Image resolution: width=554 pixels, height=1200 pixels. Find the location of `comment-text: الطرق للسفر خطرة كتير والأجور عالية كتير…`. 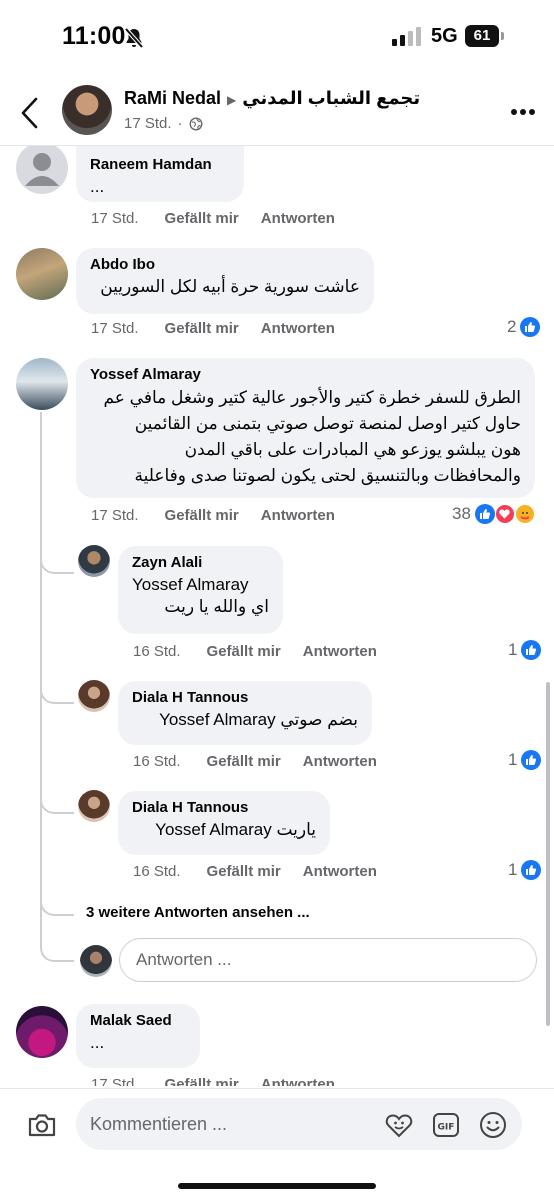

comment-text: الطرق للسفر خطرة كتير والأجور عالية كتير… is located at coordinates (305, 437).